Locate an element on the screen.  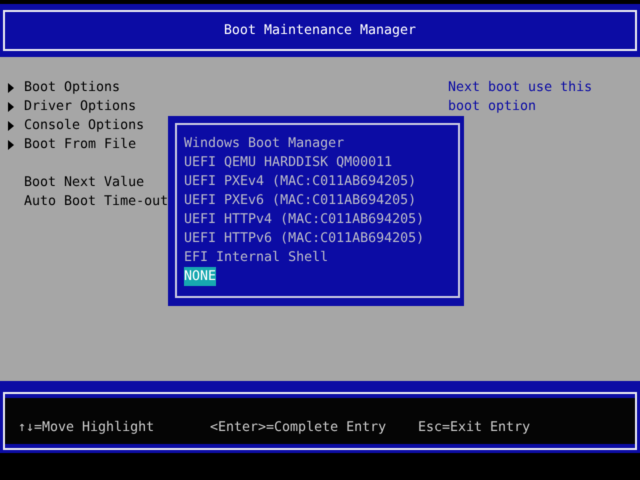
boot-option: EFI Internal Shell is located at coordinates (256, 257).